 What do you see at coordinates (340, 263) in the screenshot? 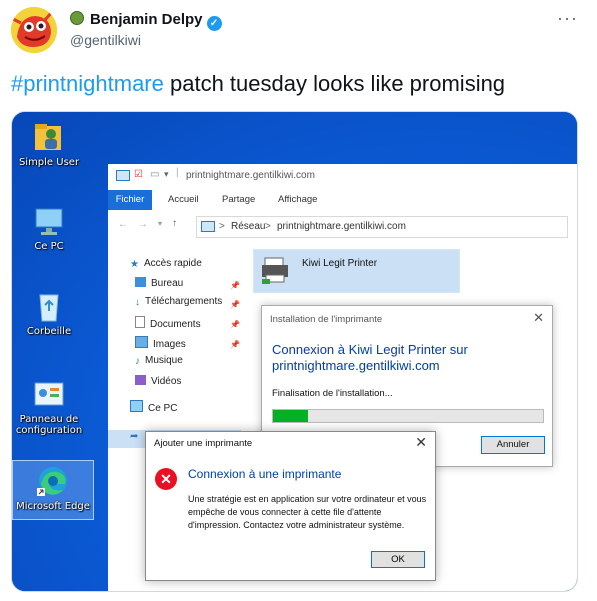
I see `printer-name: Kiwi Legit Printer` at bounding box center [340, 263].